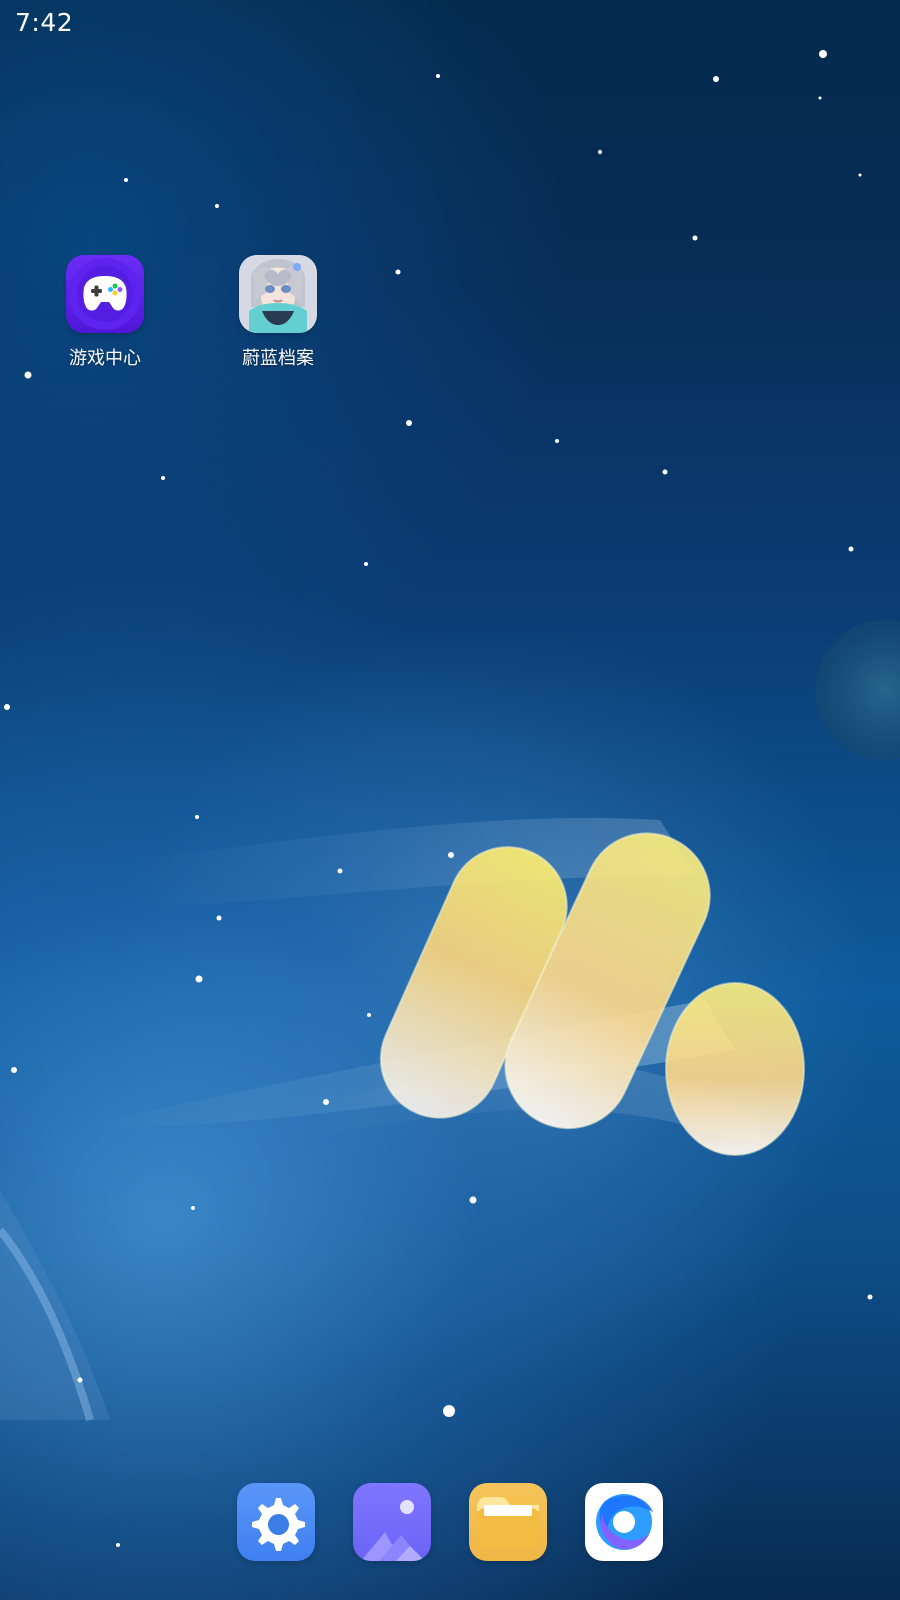 Image resolution: width=900 pixels, height=1600 pixels. I want to click on page-indicator-dot, so click(449, 1411).